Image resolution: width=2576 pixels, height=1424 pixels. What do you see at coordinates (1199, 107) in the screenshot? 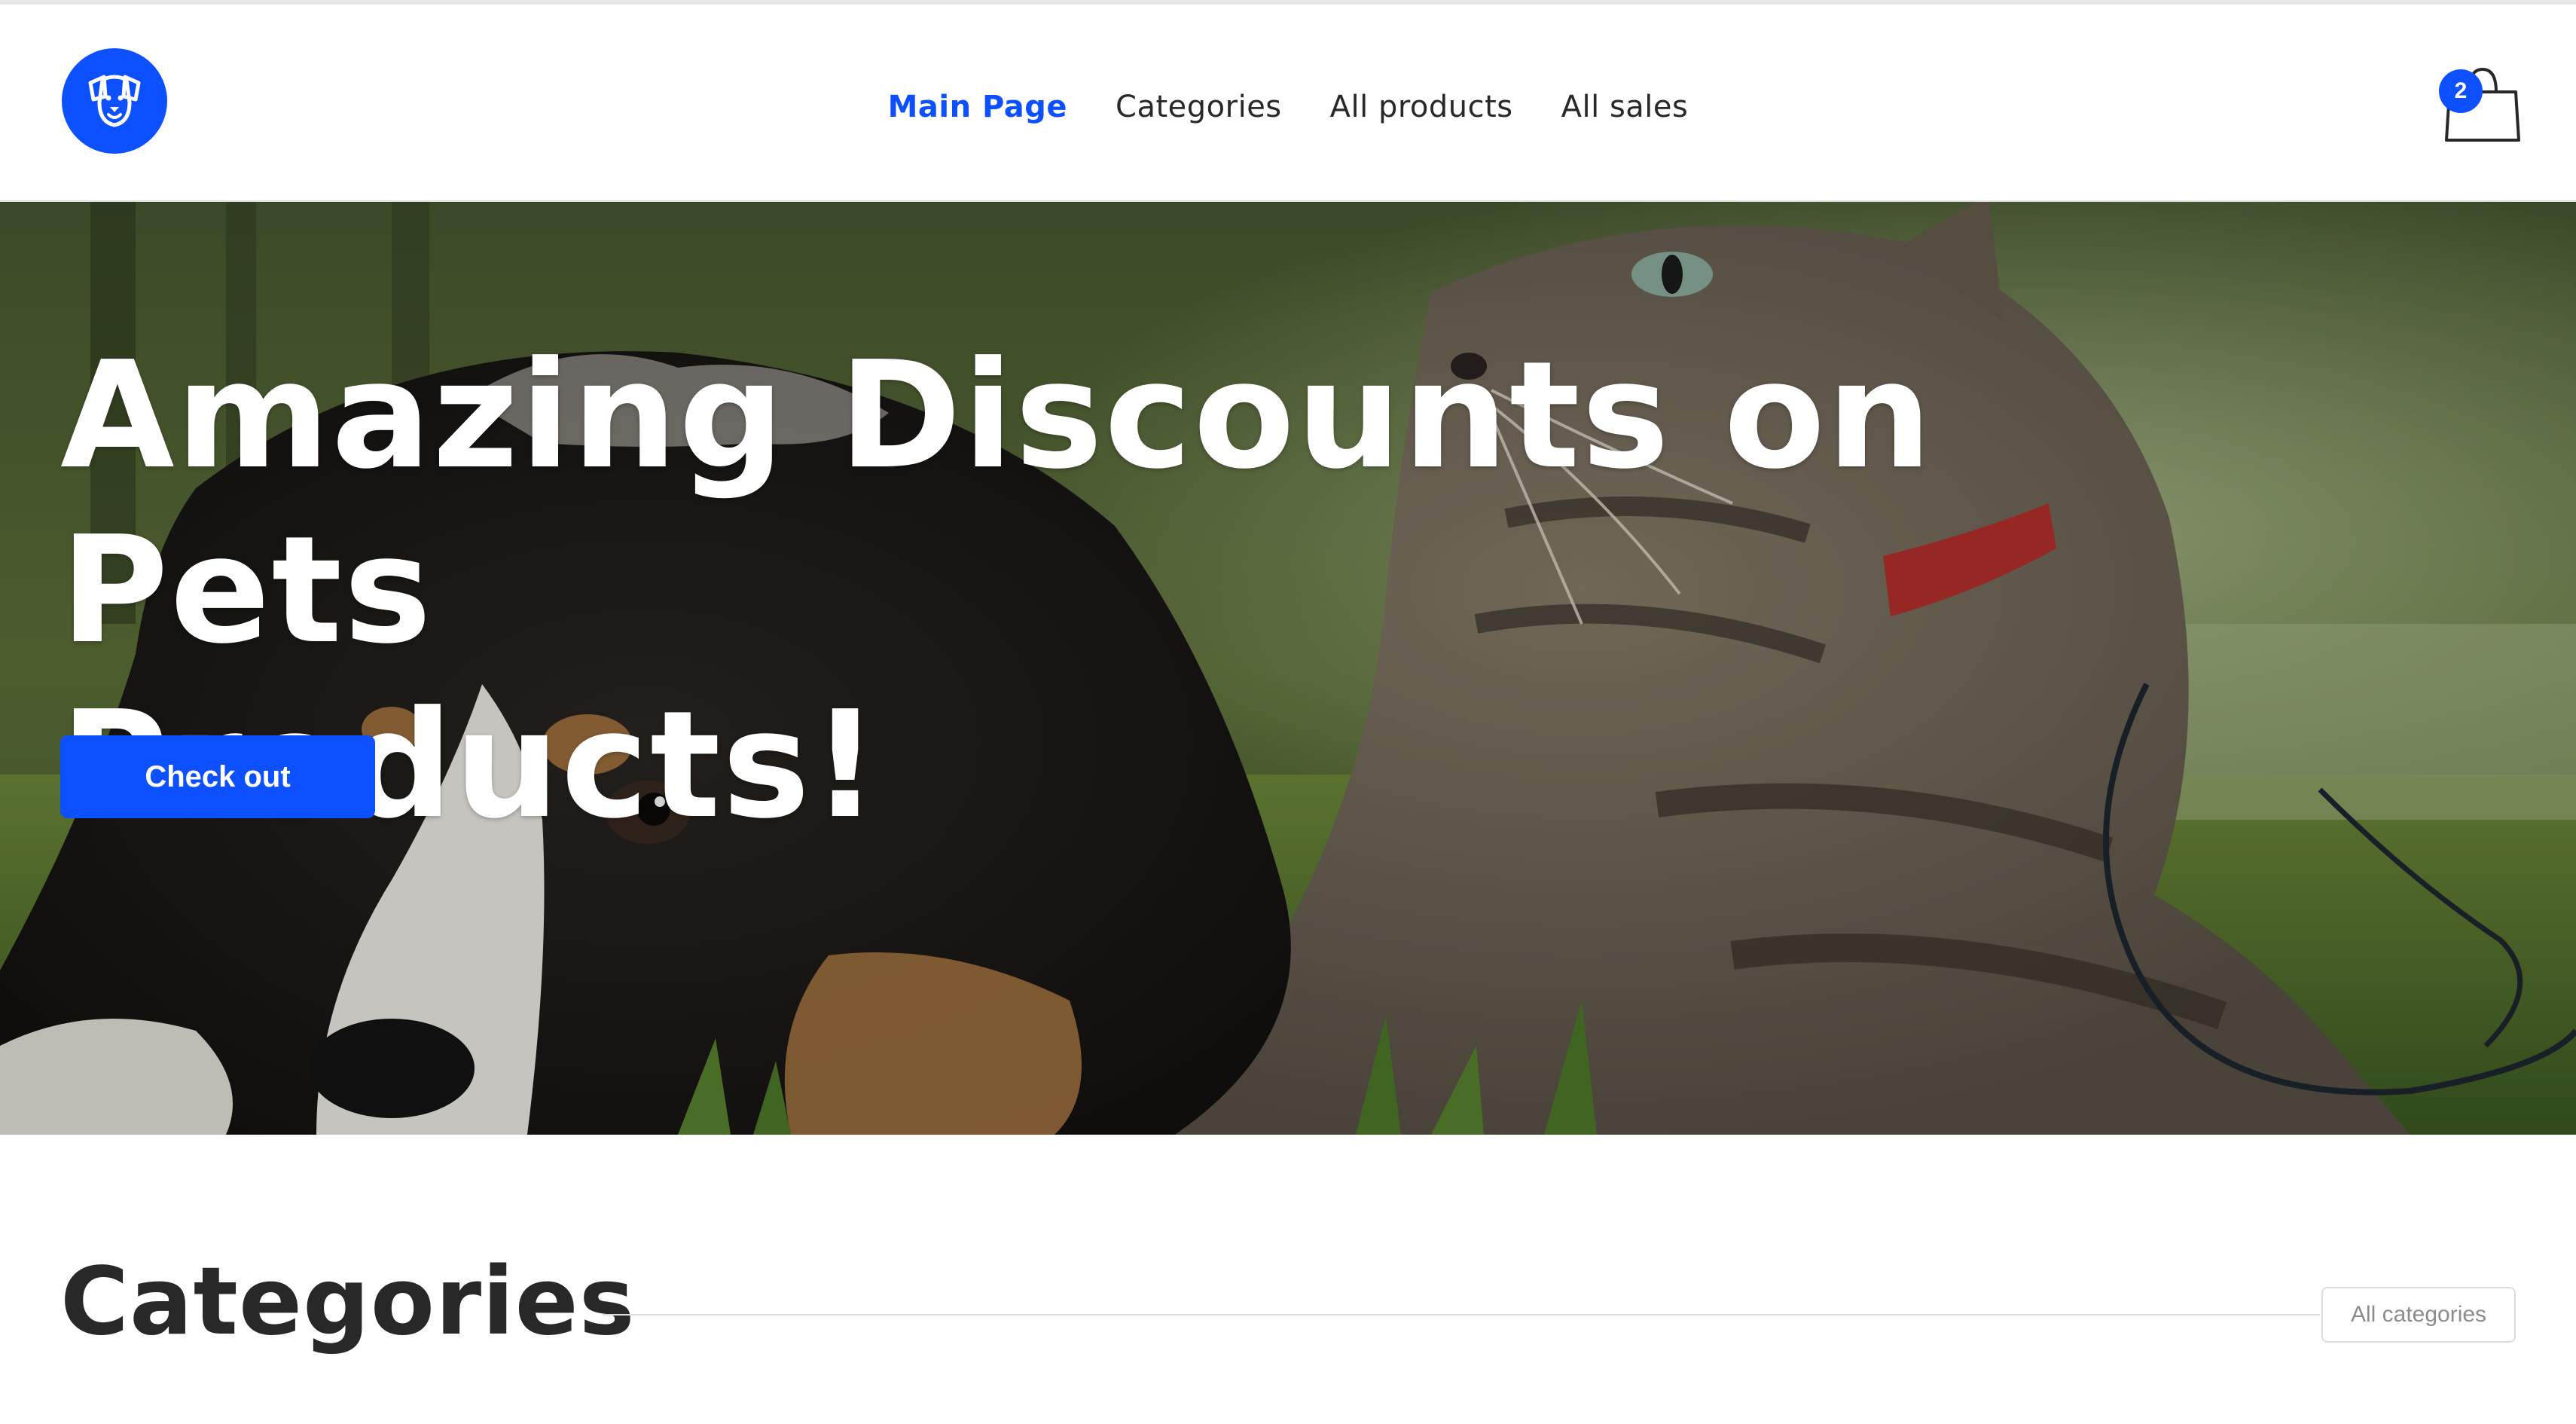
I see `nav-item-categories: Categories` at bounding box center [1199, 107].